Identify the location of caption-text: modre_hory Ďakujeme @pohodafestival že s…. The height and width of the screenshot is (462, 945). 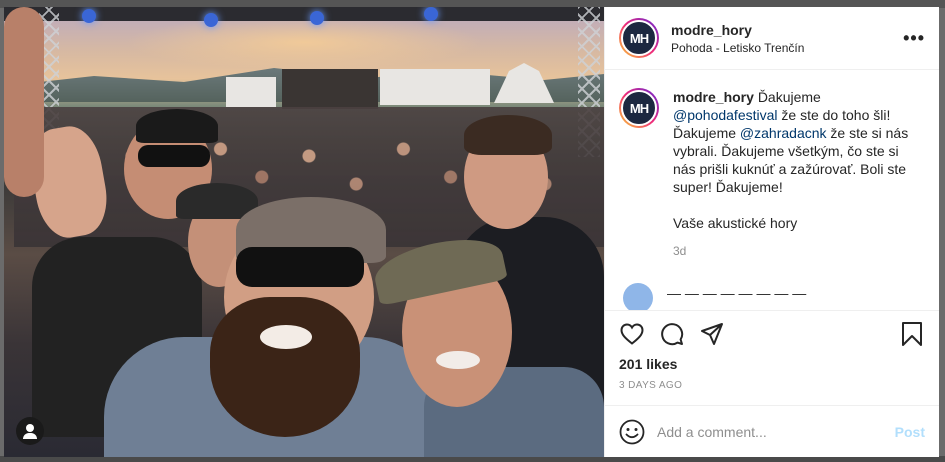
(798, 160).